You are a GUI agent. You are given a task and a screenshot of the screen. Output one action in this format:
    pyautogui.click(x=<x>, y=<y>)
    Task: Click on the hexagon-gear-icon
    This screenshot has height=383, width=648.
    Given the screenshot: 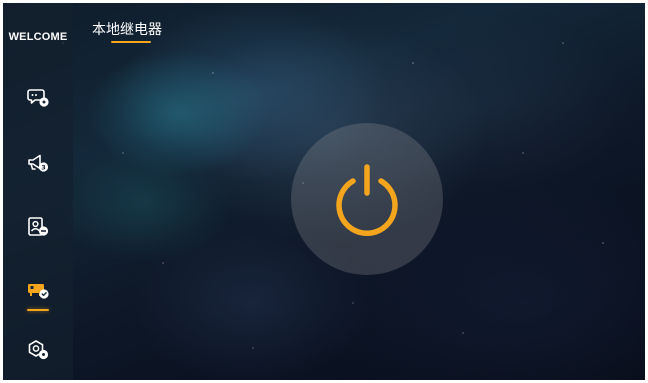 What is the action you would take?
    pyautogui.click(x=38, y=350)
    